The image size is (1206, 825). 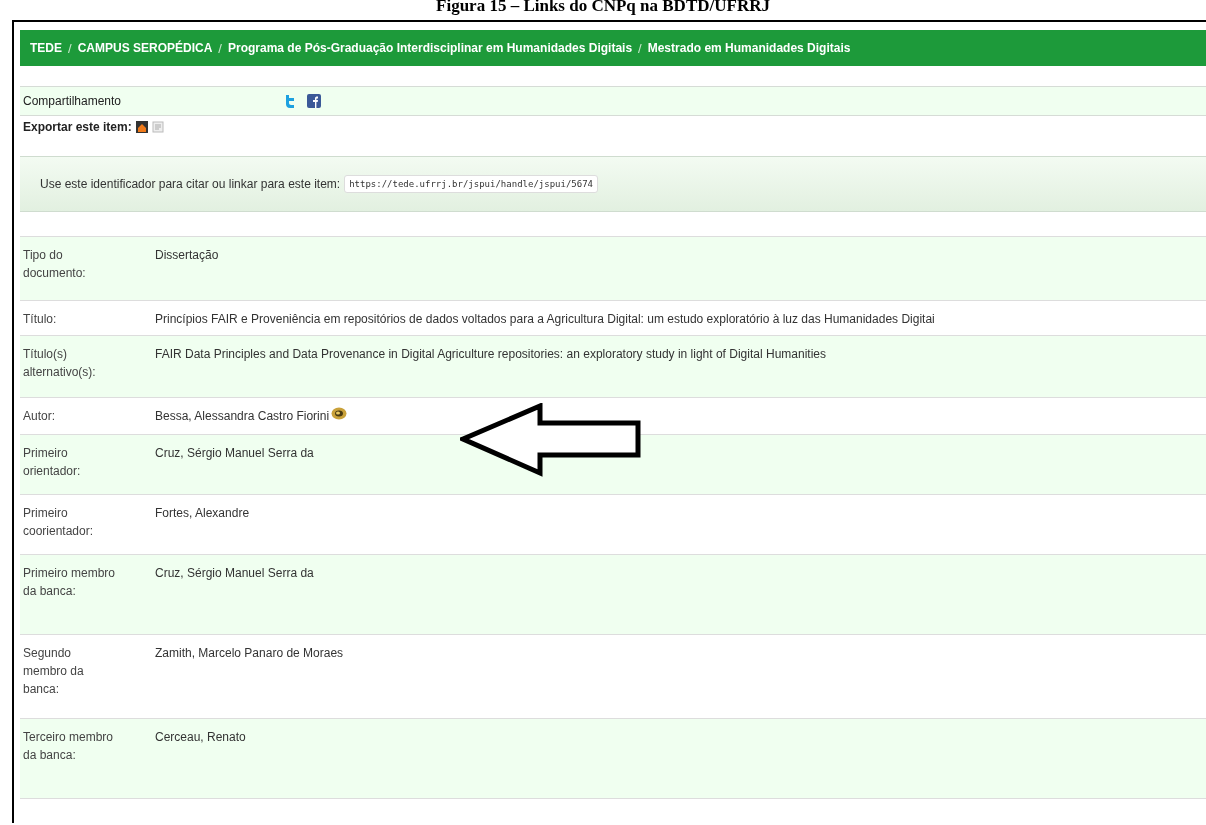 What do you see at coordinates (190, 184) in the screenshot?
I see `identifier-label: Use este identificador para citar ou linkar para este item:` at bounding box center [190, 184].